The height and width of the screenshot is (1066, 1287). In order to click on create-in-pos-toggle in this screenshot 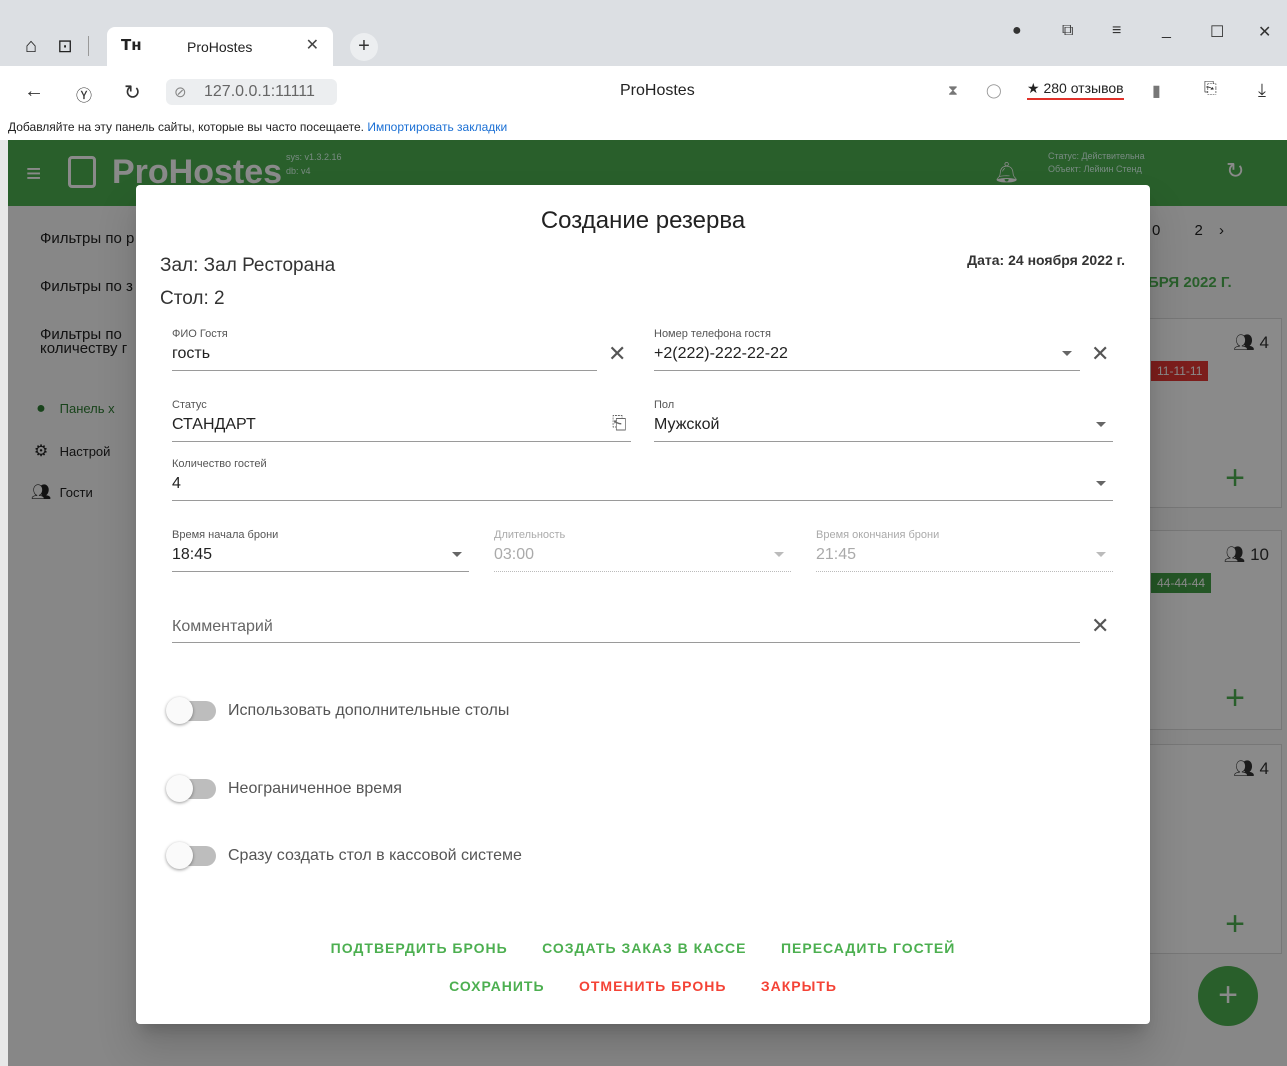, I will do `click(191, 855)`.